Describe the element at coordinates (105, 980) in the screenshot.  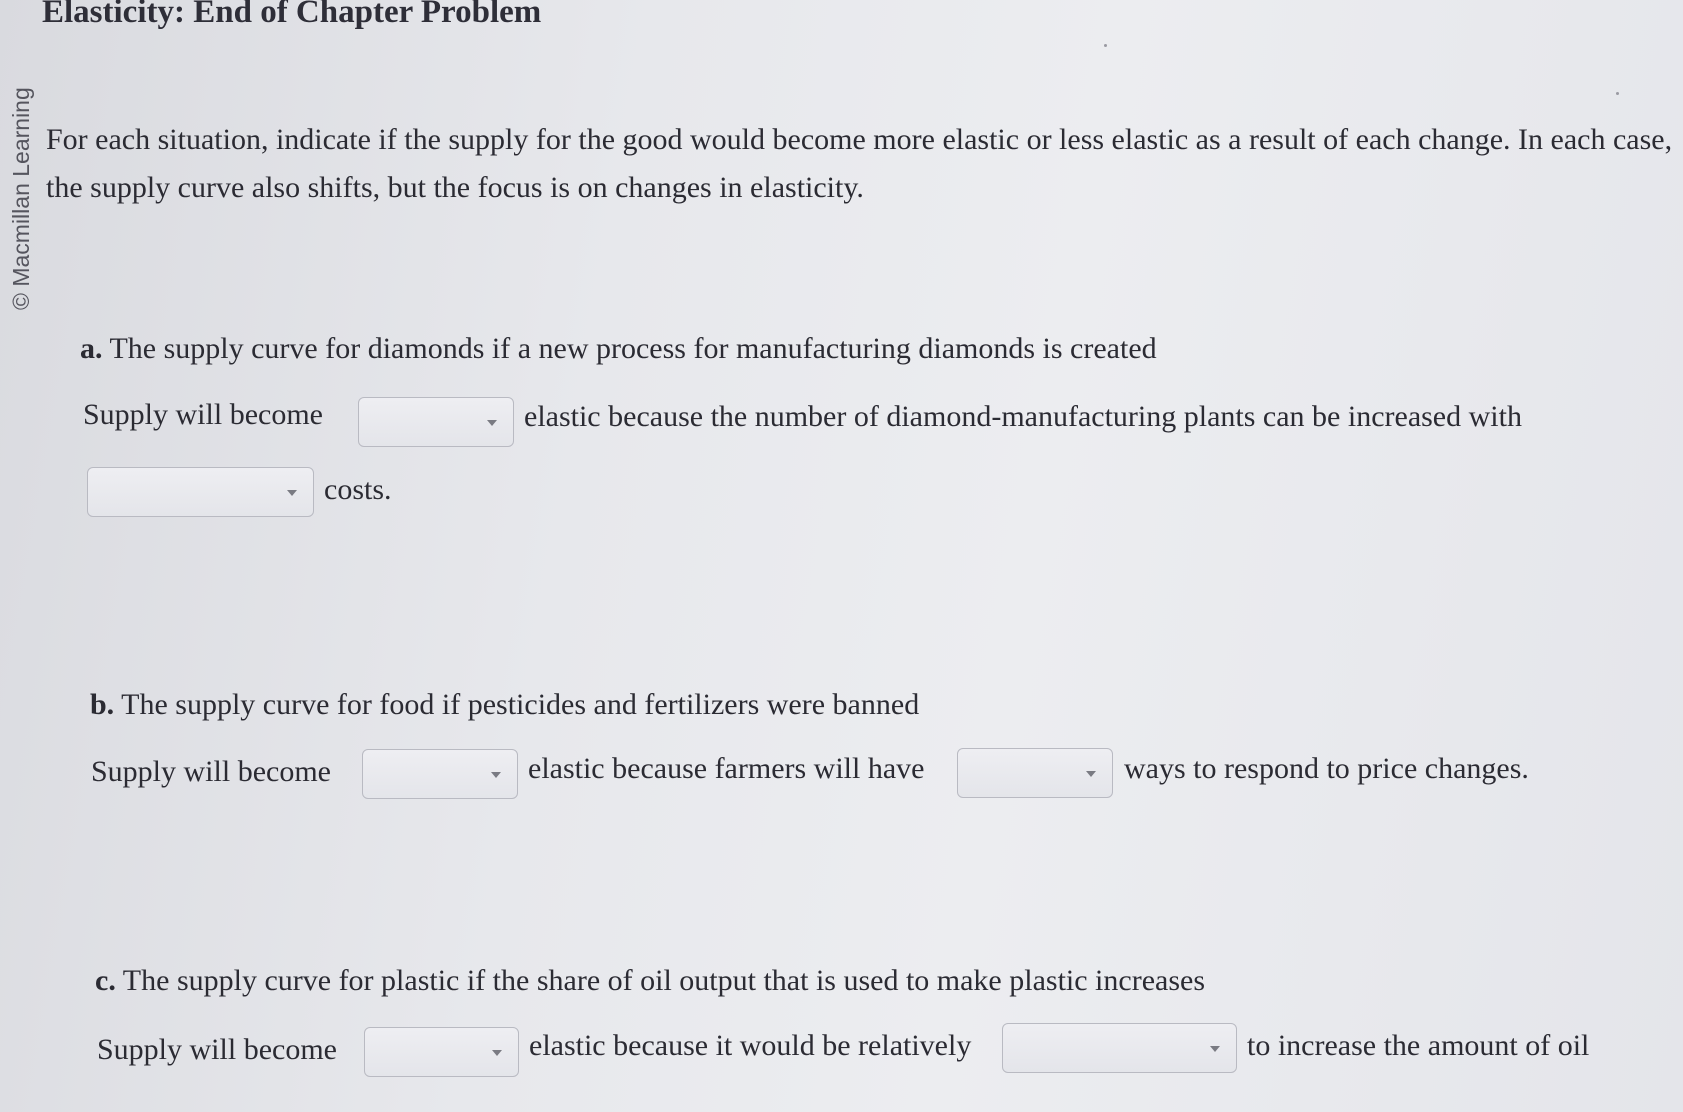
I see `question-letter: c.` at that location.